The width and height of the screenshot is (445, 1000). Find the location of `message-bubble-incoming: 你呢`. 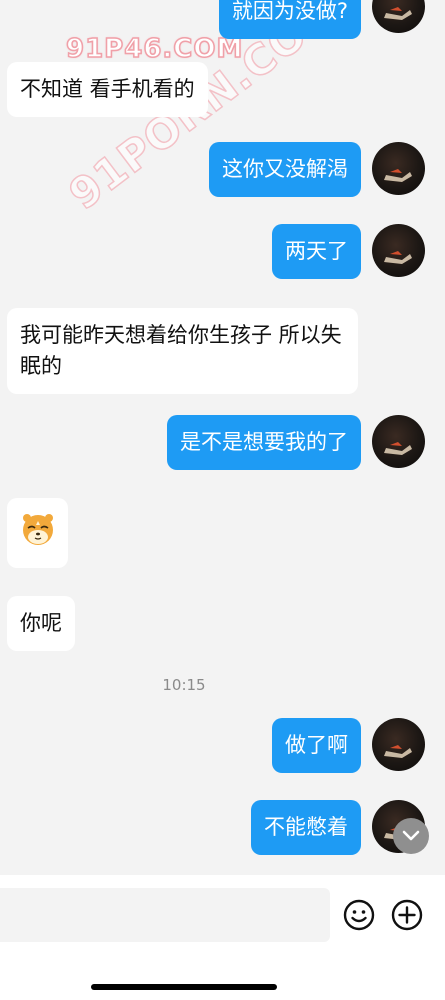

message-bubble-incoming: 你呢 is located at coordinates (41, 623).